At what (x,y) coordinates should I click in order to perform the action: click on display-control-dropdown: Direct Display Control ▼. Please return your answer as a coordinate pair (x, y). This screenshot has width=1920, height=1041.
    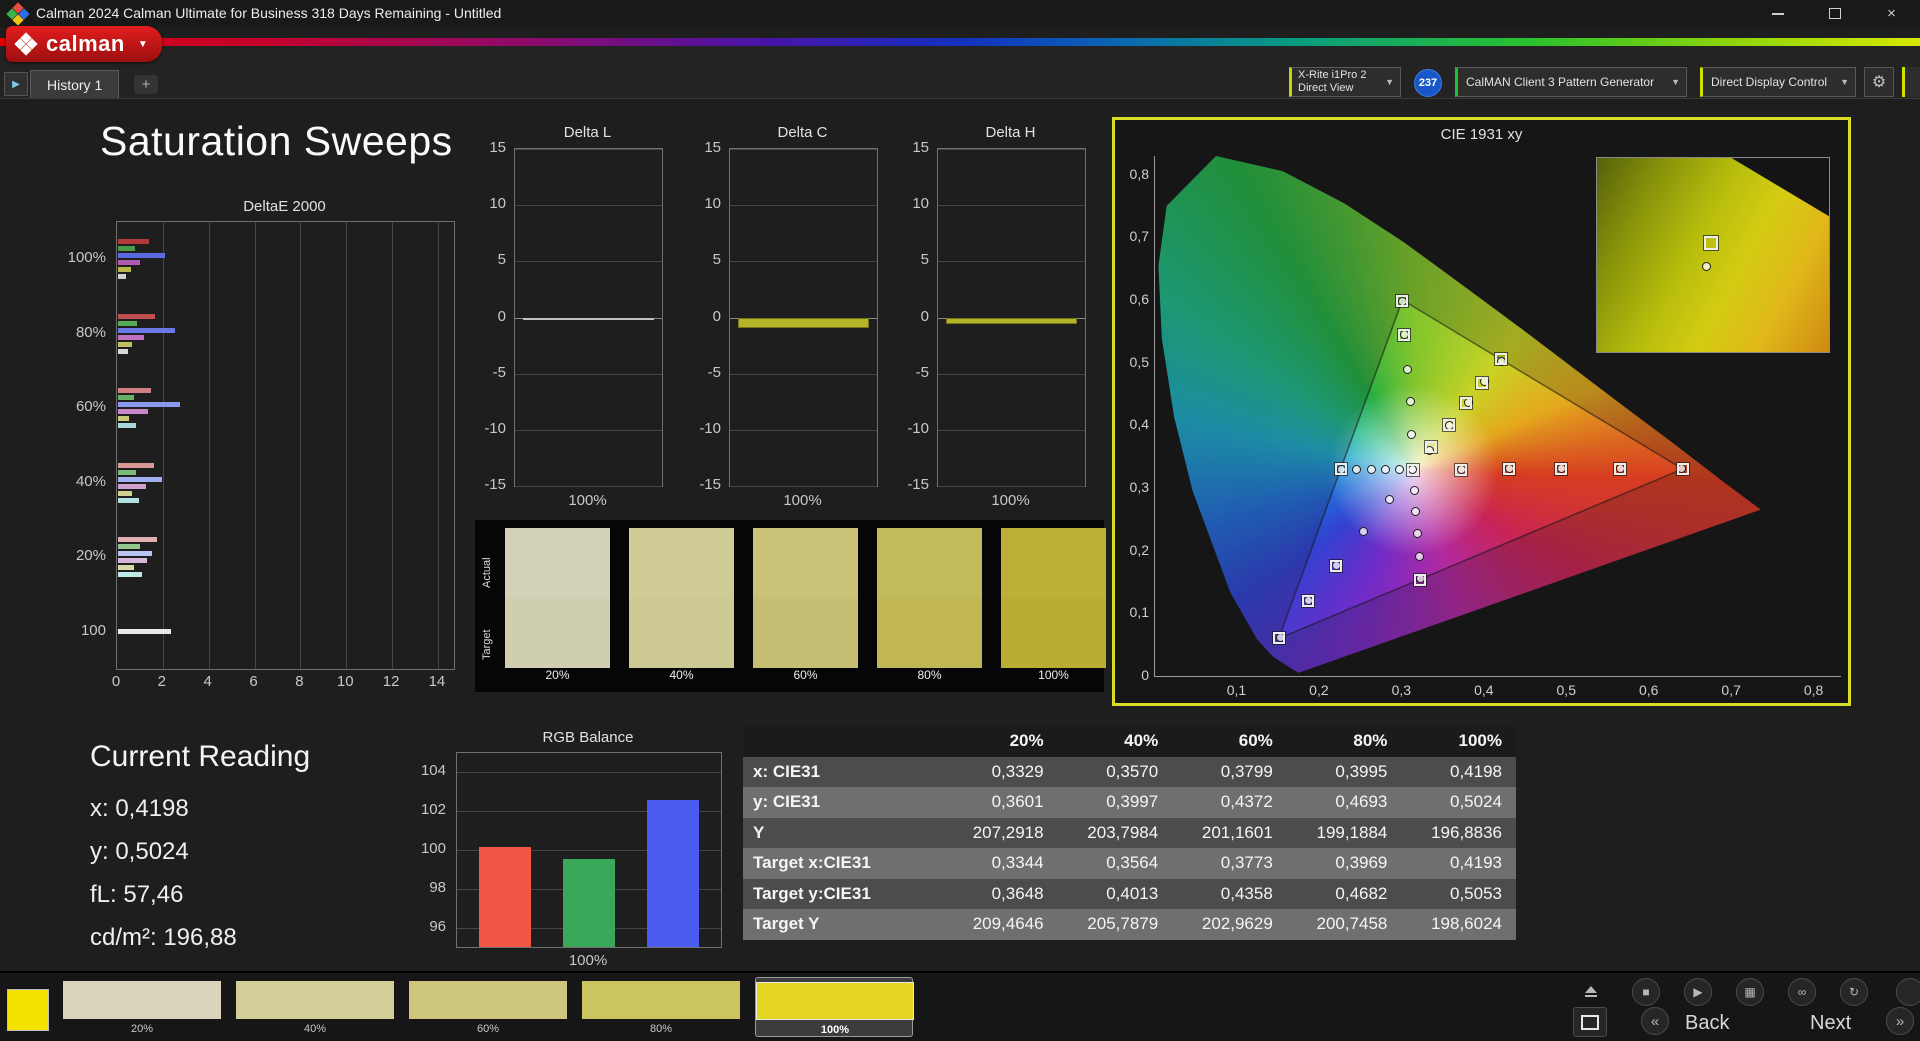
    Looking at the image, I should click on (1778, 82).